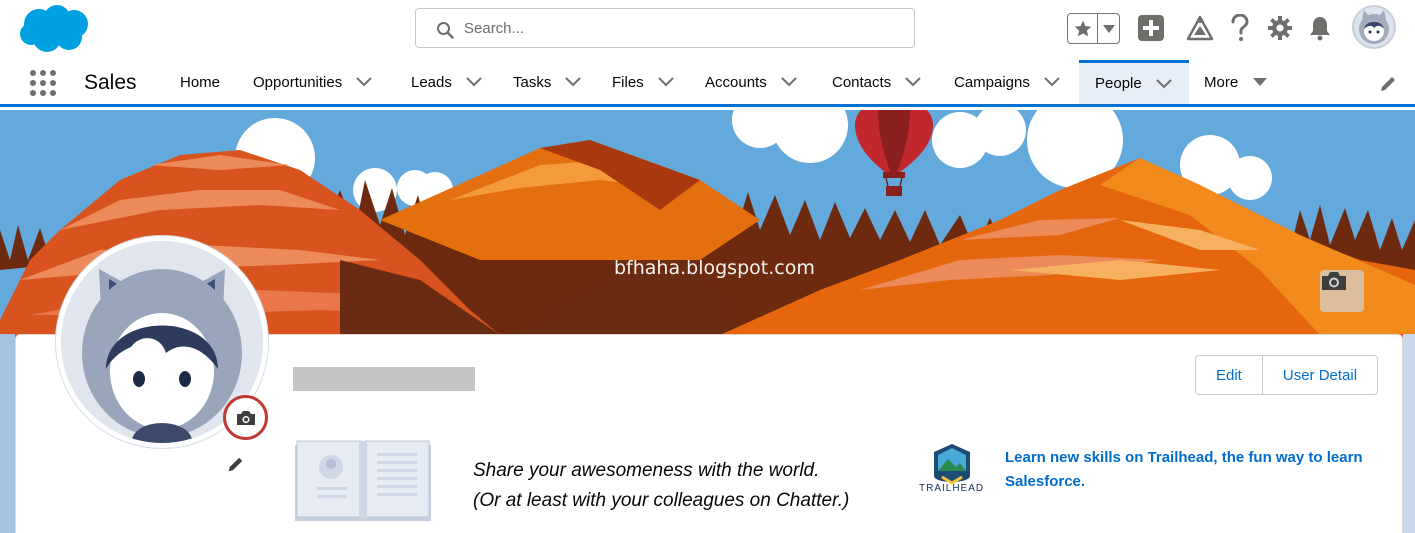 The image size is (1415, 533). What do you see at coordinates (1409, 433) in the screenshot?
I see `background-strip-right` at bounding box center [1409, 433].